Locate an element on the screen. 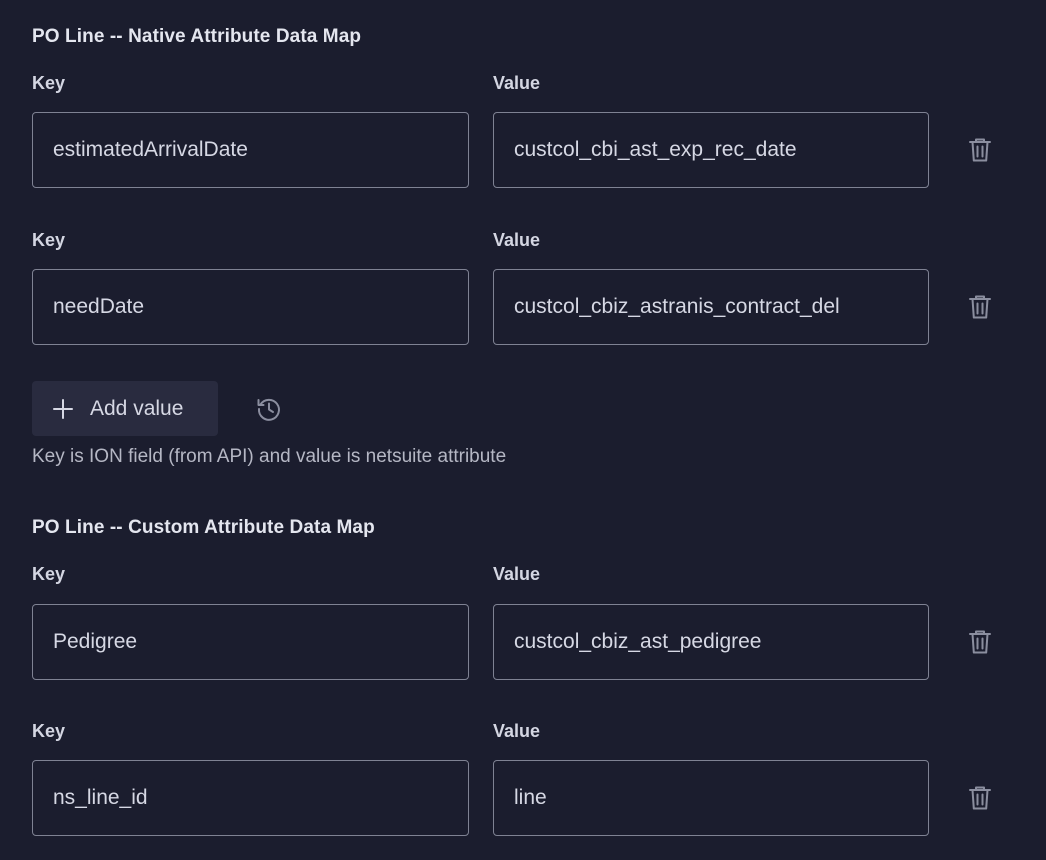 The height and width of the screenshot is (860, 1046). native-map-title: PO Line -- Native Attribute Data Map is located at coordinates (197, 36).